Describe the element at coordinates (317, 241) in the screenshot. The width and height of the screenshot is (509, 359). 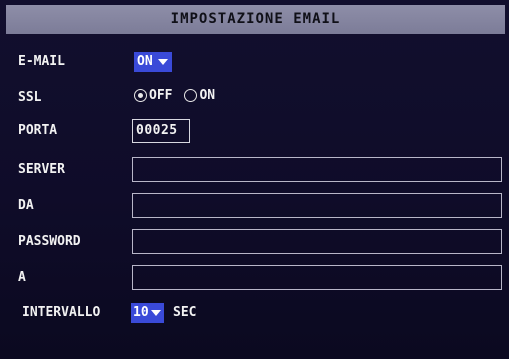
I see `password-input` at that location.